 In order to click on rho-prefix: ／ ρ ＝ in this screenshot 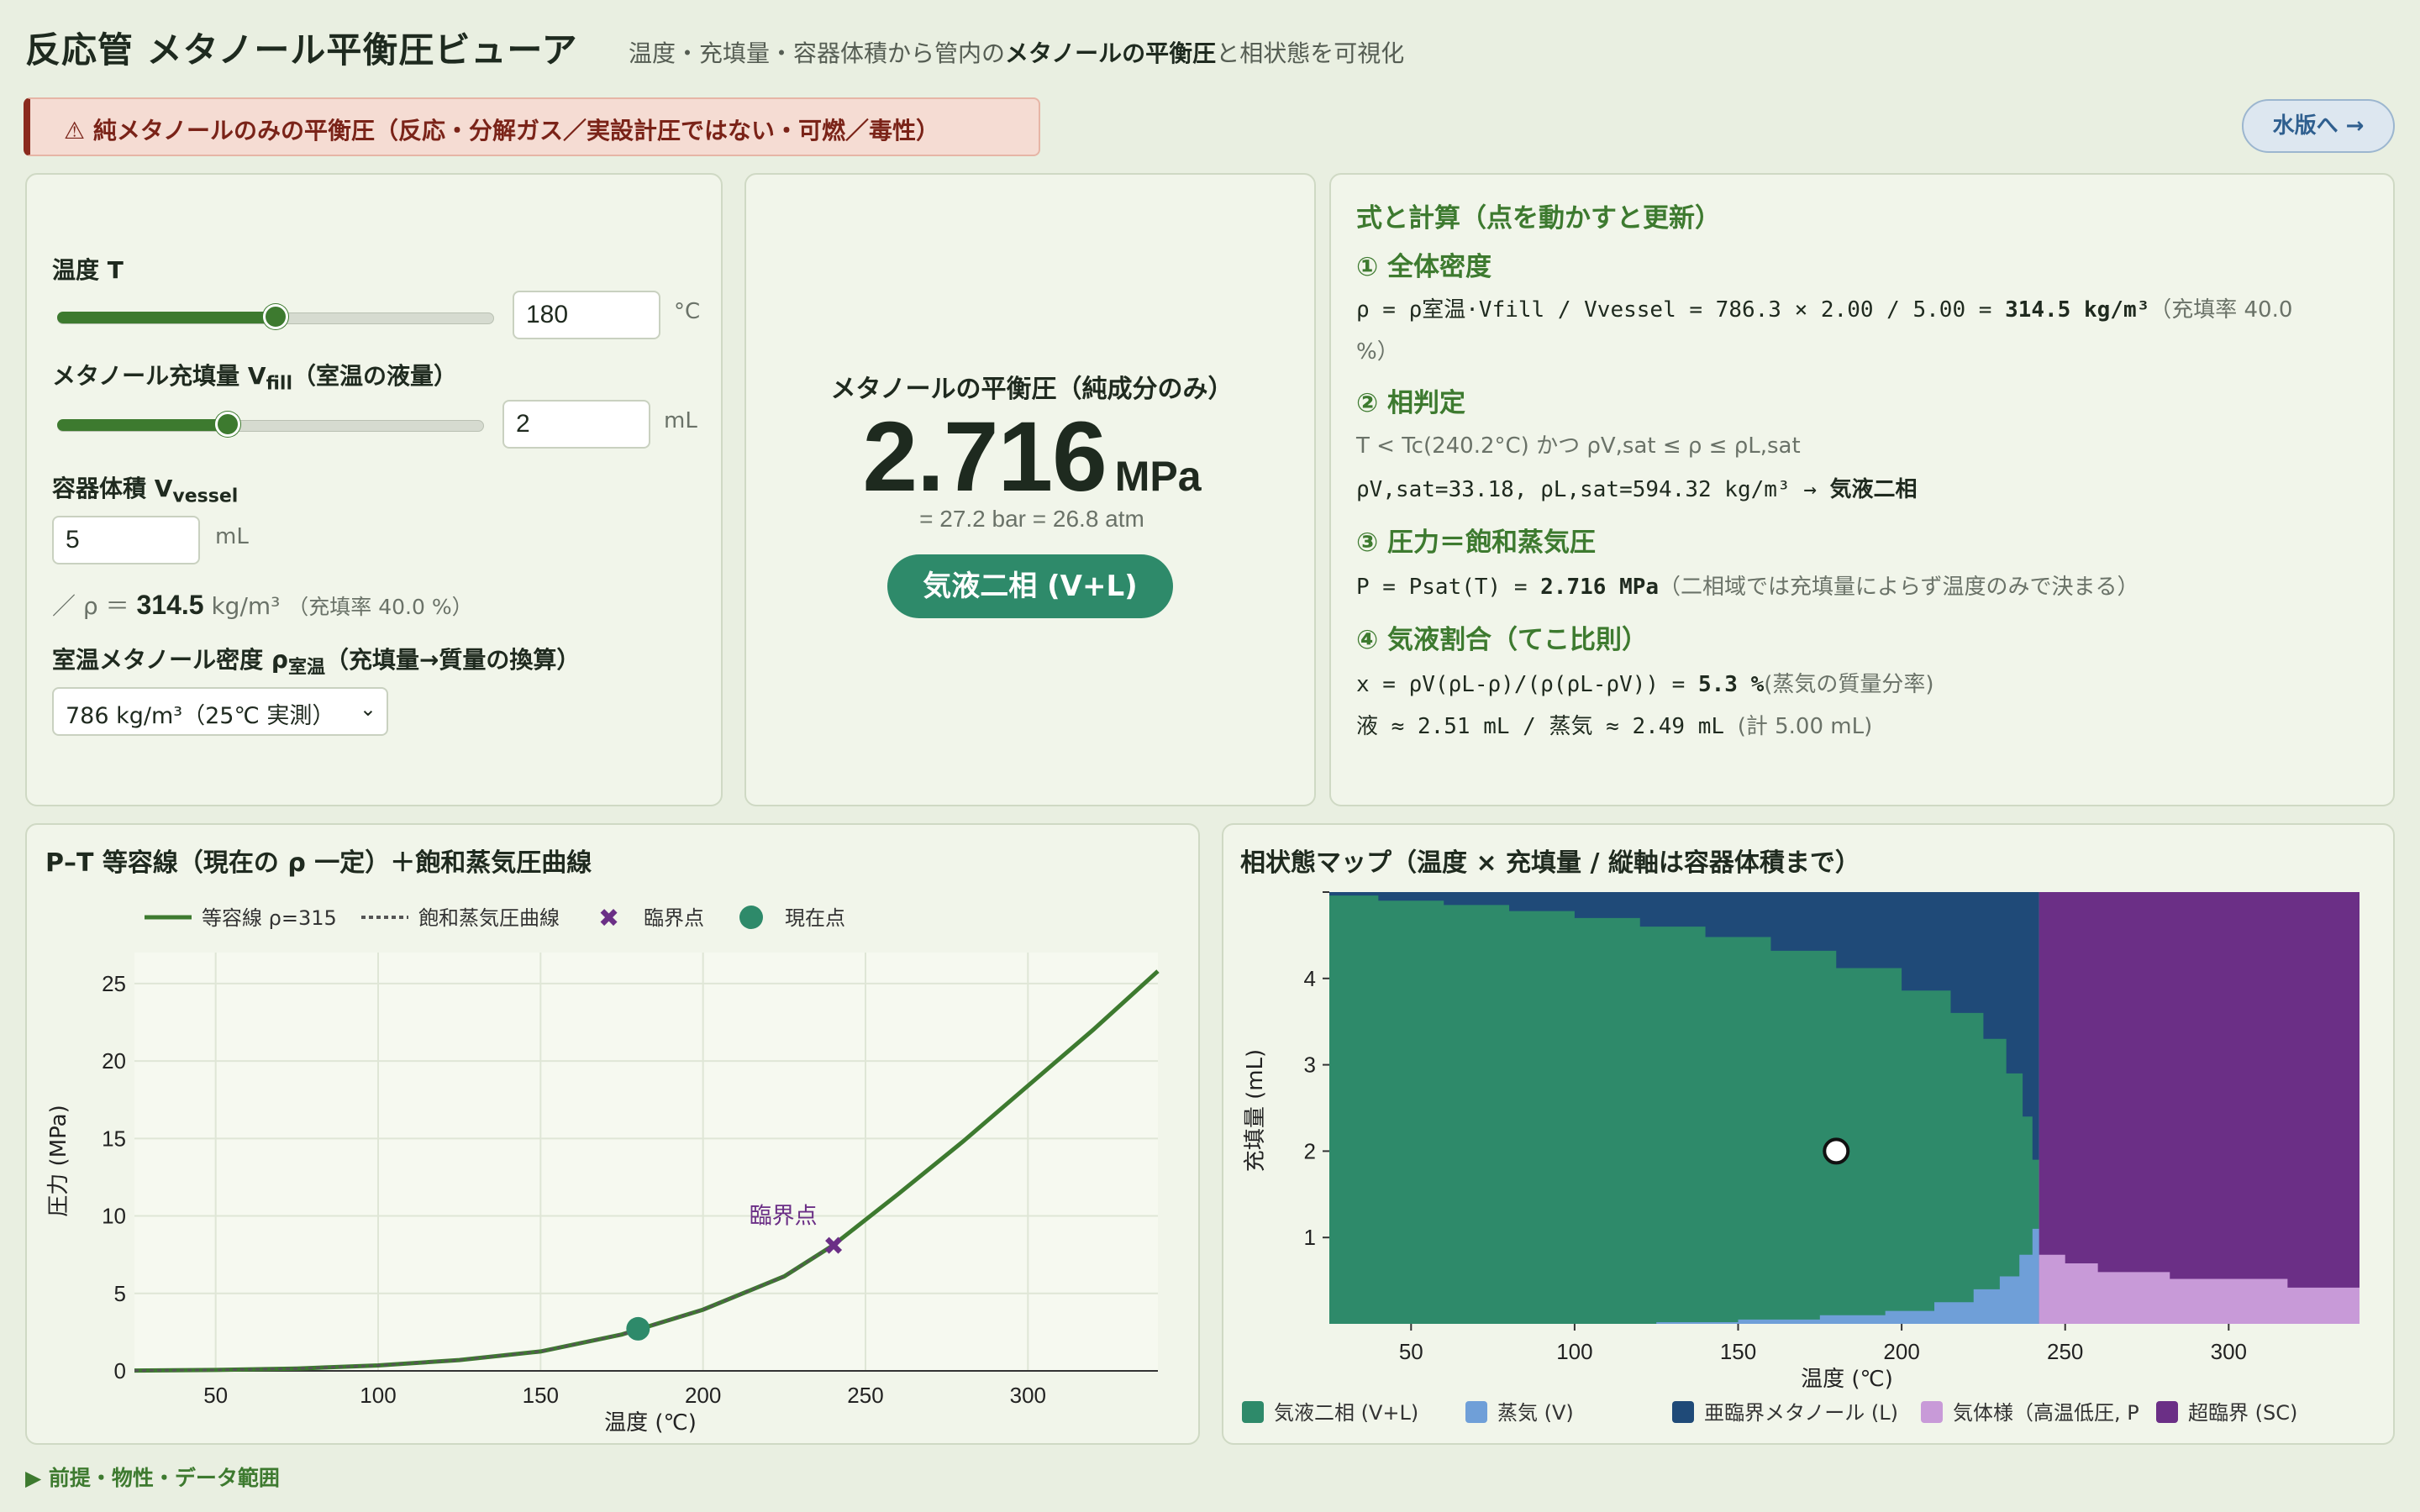, I will do `click(90, 606)`.